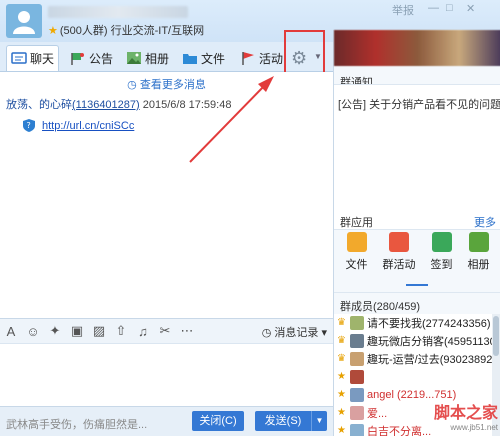 This screenshot has height=436, width=500. I want to click on message-body: ? http://url.cn/cniSCc, so click(78, 125).